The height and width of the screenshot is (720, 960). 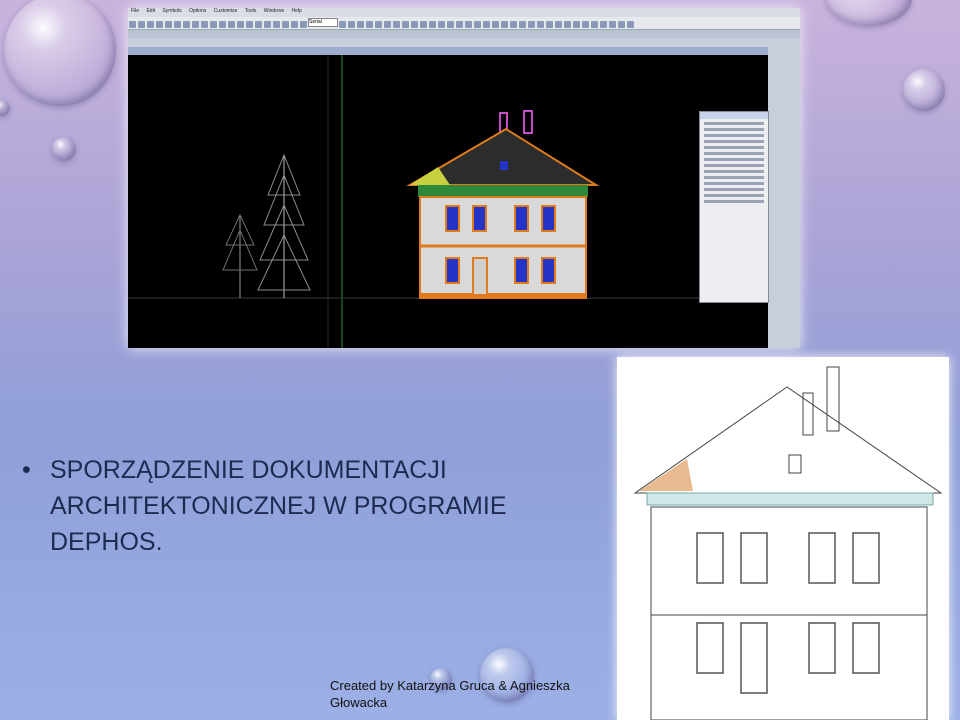 What do you see at coordinates (734, 115) in the screenshot?
I see `panel-titlebar` at bounding box center [734, 115].